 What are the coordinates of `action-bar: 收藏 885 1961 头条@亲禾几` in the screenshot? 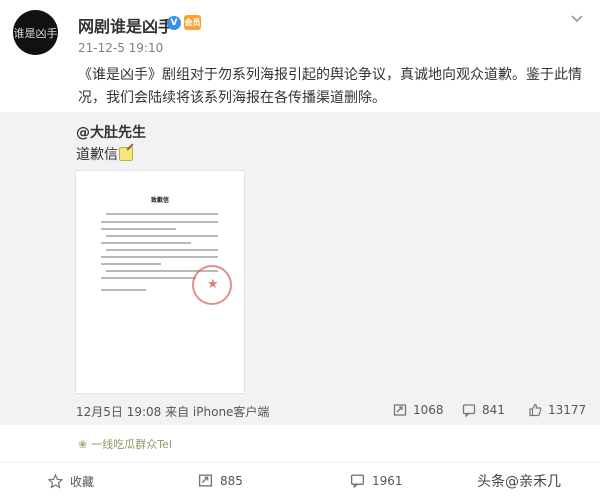 It's located at (300, 479).